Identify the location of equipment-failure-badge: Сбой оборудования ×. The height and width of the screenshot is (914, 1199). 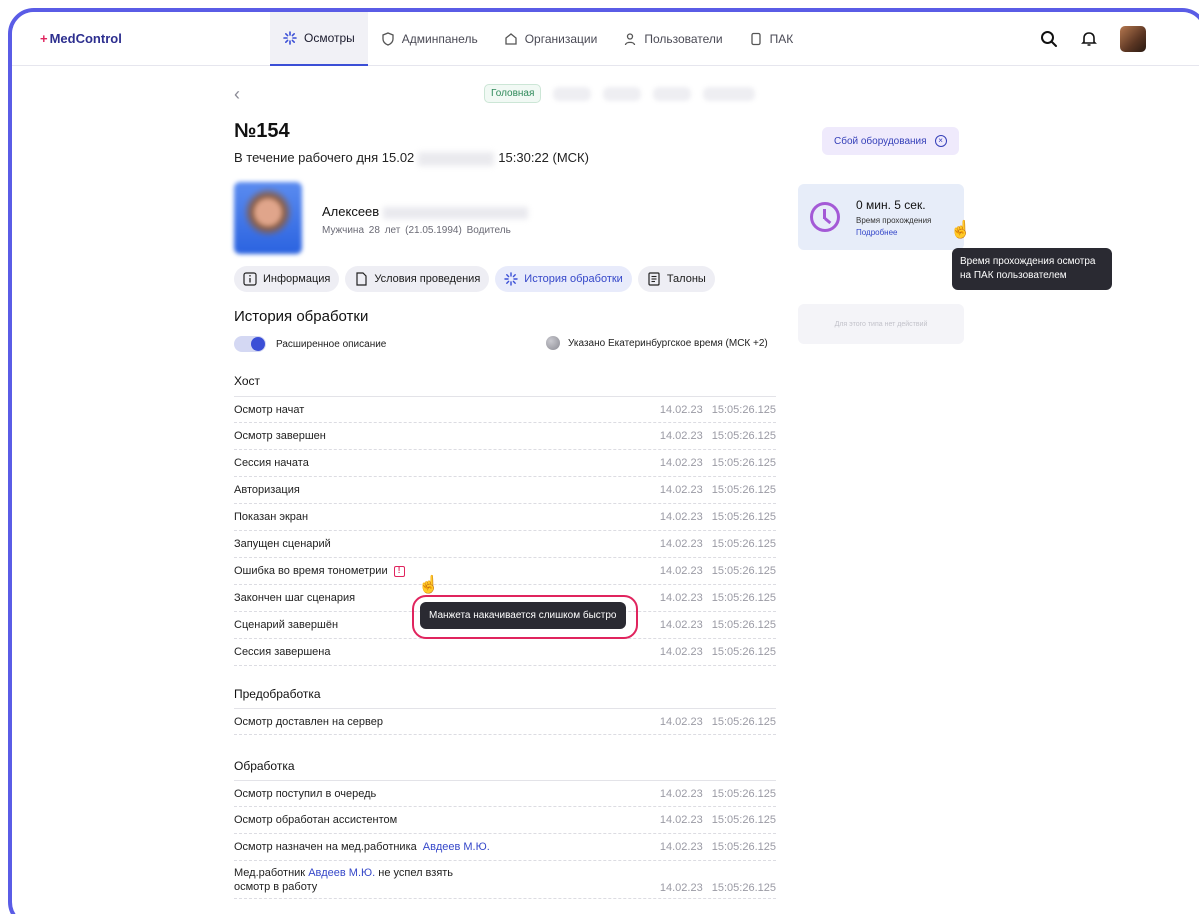
(890, 141).